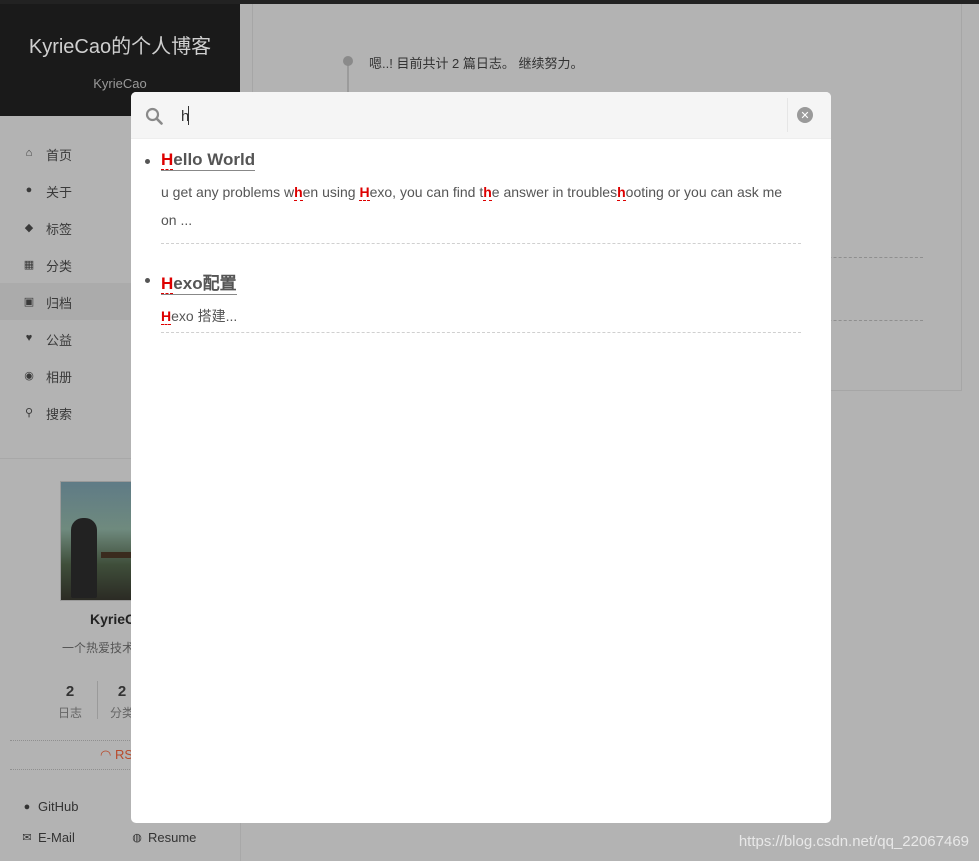  I want to click on menu-item-label: 归档, so click(59, 303).